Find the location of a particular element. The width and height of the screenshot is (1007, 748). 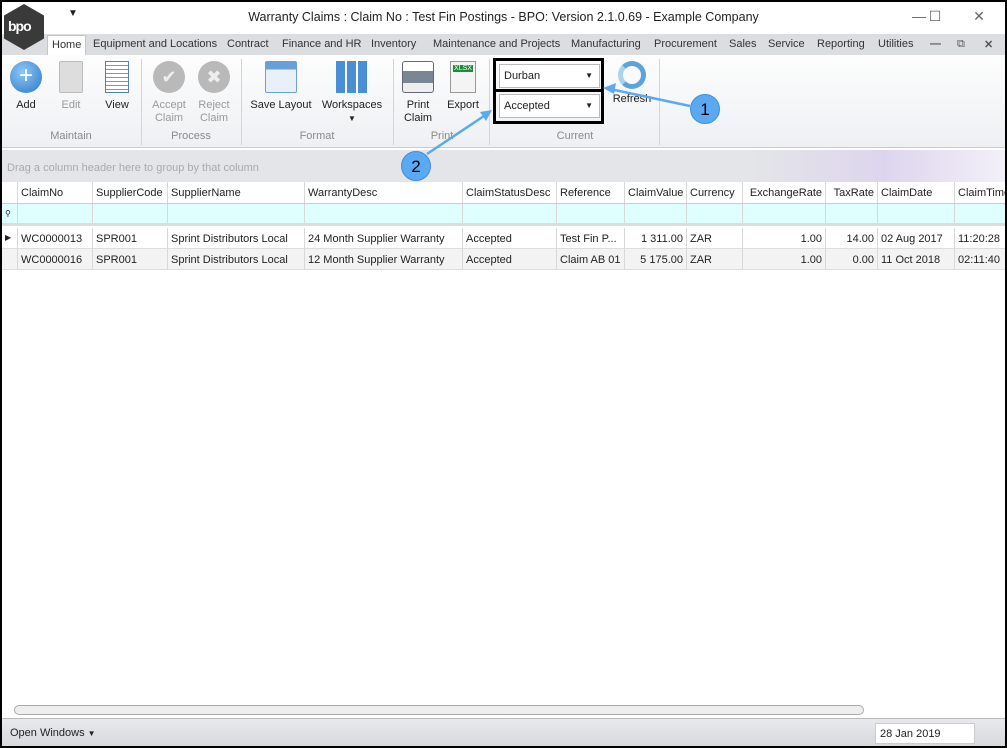

maximize-button: ☐ is located at coordinates (935, 16).